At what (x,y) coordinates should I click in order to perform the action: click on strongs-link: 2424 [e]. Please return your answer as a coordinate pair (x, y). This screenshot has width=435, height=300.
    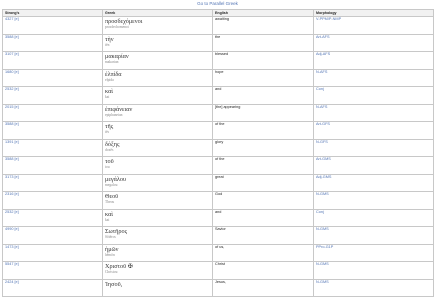
    Looking at the image, I should click on (52, 287).